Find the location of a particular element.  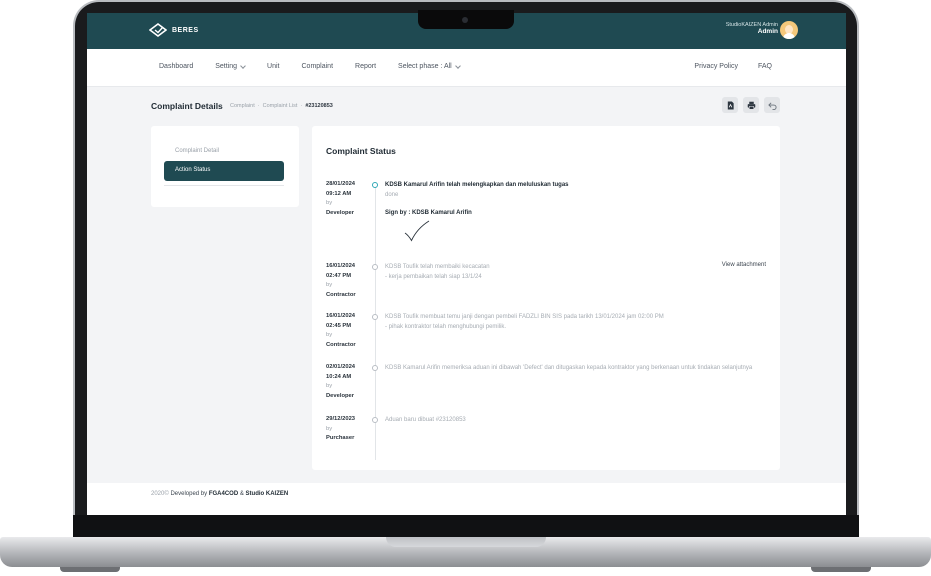

entry-time: 02:47 PM is located at coordinates (339, 275).